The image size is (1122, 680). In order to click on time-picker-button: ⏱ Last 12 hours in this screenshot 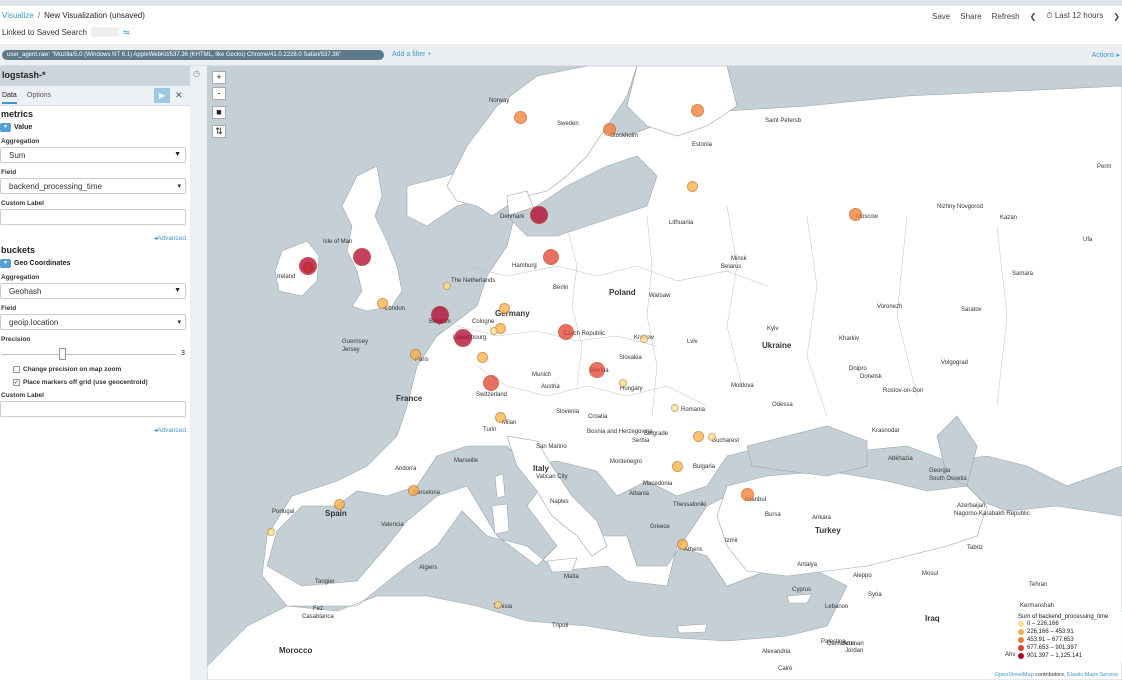, I will do `click(1074, 16)`.